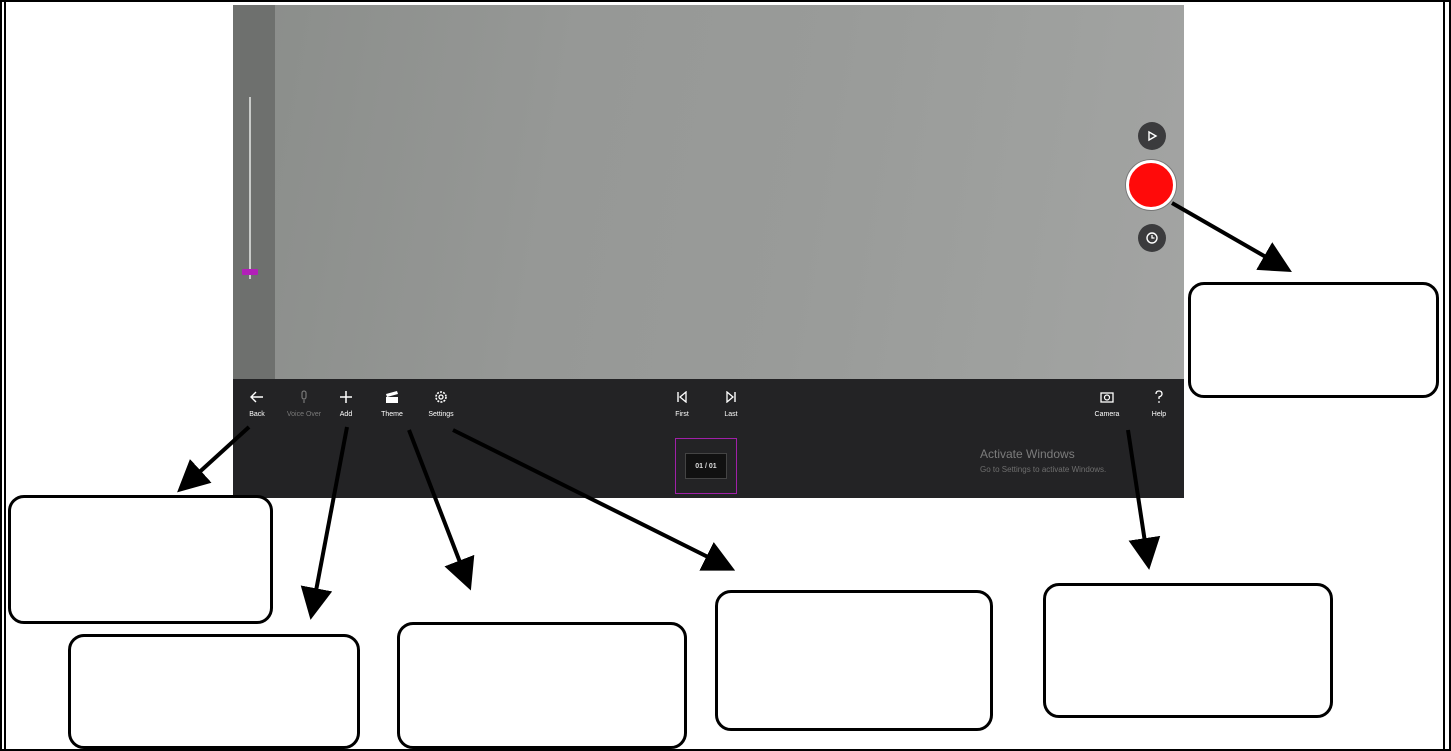 The width and height of the screenshot is (1451, 751). I want to click on camera-label: Camera, so click(1107, 414).